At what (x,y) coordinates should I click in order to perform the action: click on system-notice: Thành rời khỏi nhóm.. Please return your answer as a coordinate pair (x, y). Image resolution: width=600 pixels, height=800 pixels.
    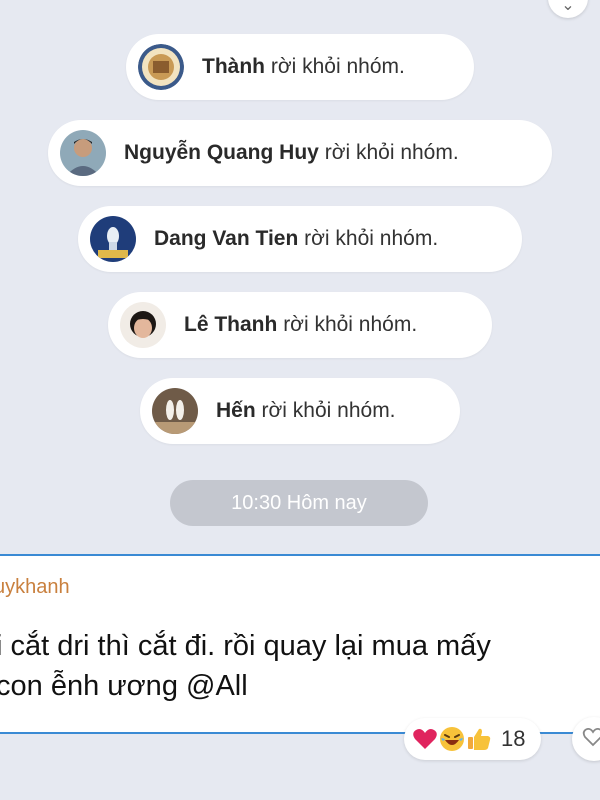
    Looking at the image, I should click on (300, 67).